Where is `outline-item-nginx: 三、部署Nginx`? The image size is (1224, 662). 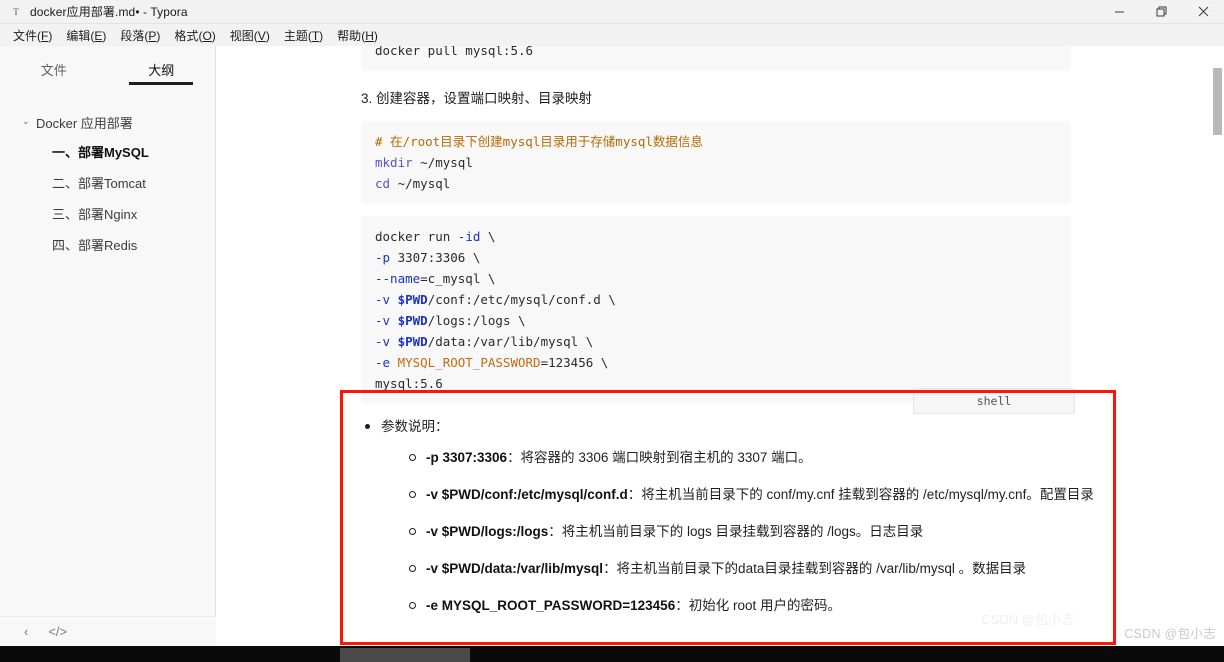 outline-item-nginx: 三、部署Nginx is located at coordinates (107, 213).